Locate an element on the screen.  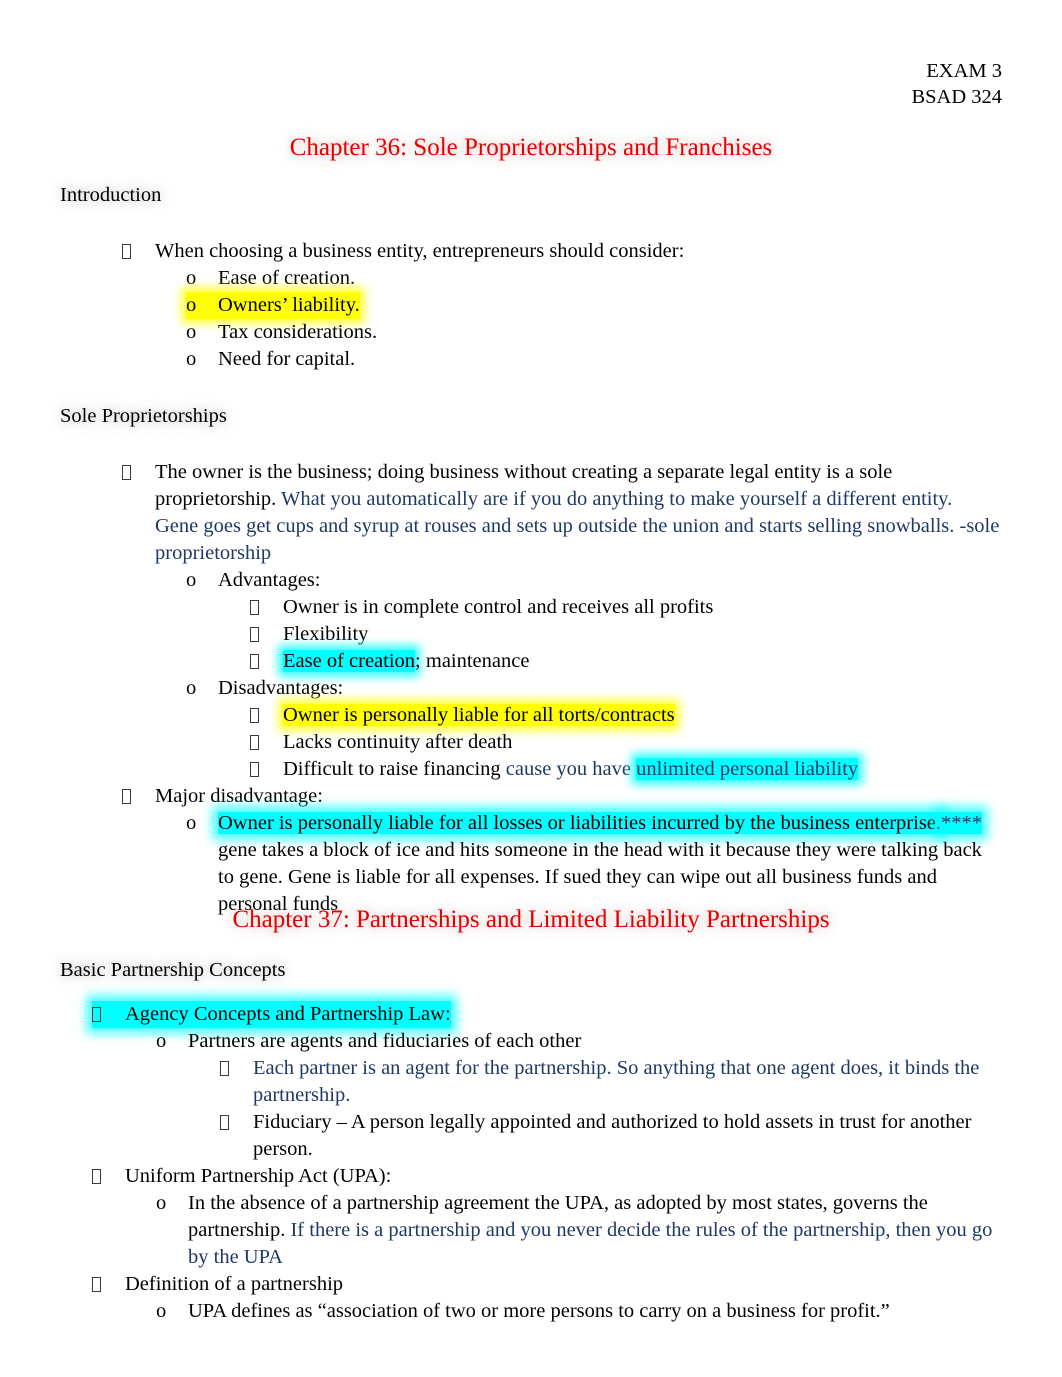
list-item-text: Major disadvantage: is located at coordinates (239, 796).